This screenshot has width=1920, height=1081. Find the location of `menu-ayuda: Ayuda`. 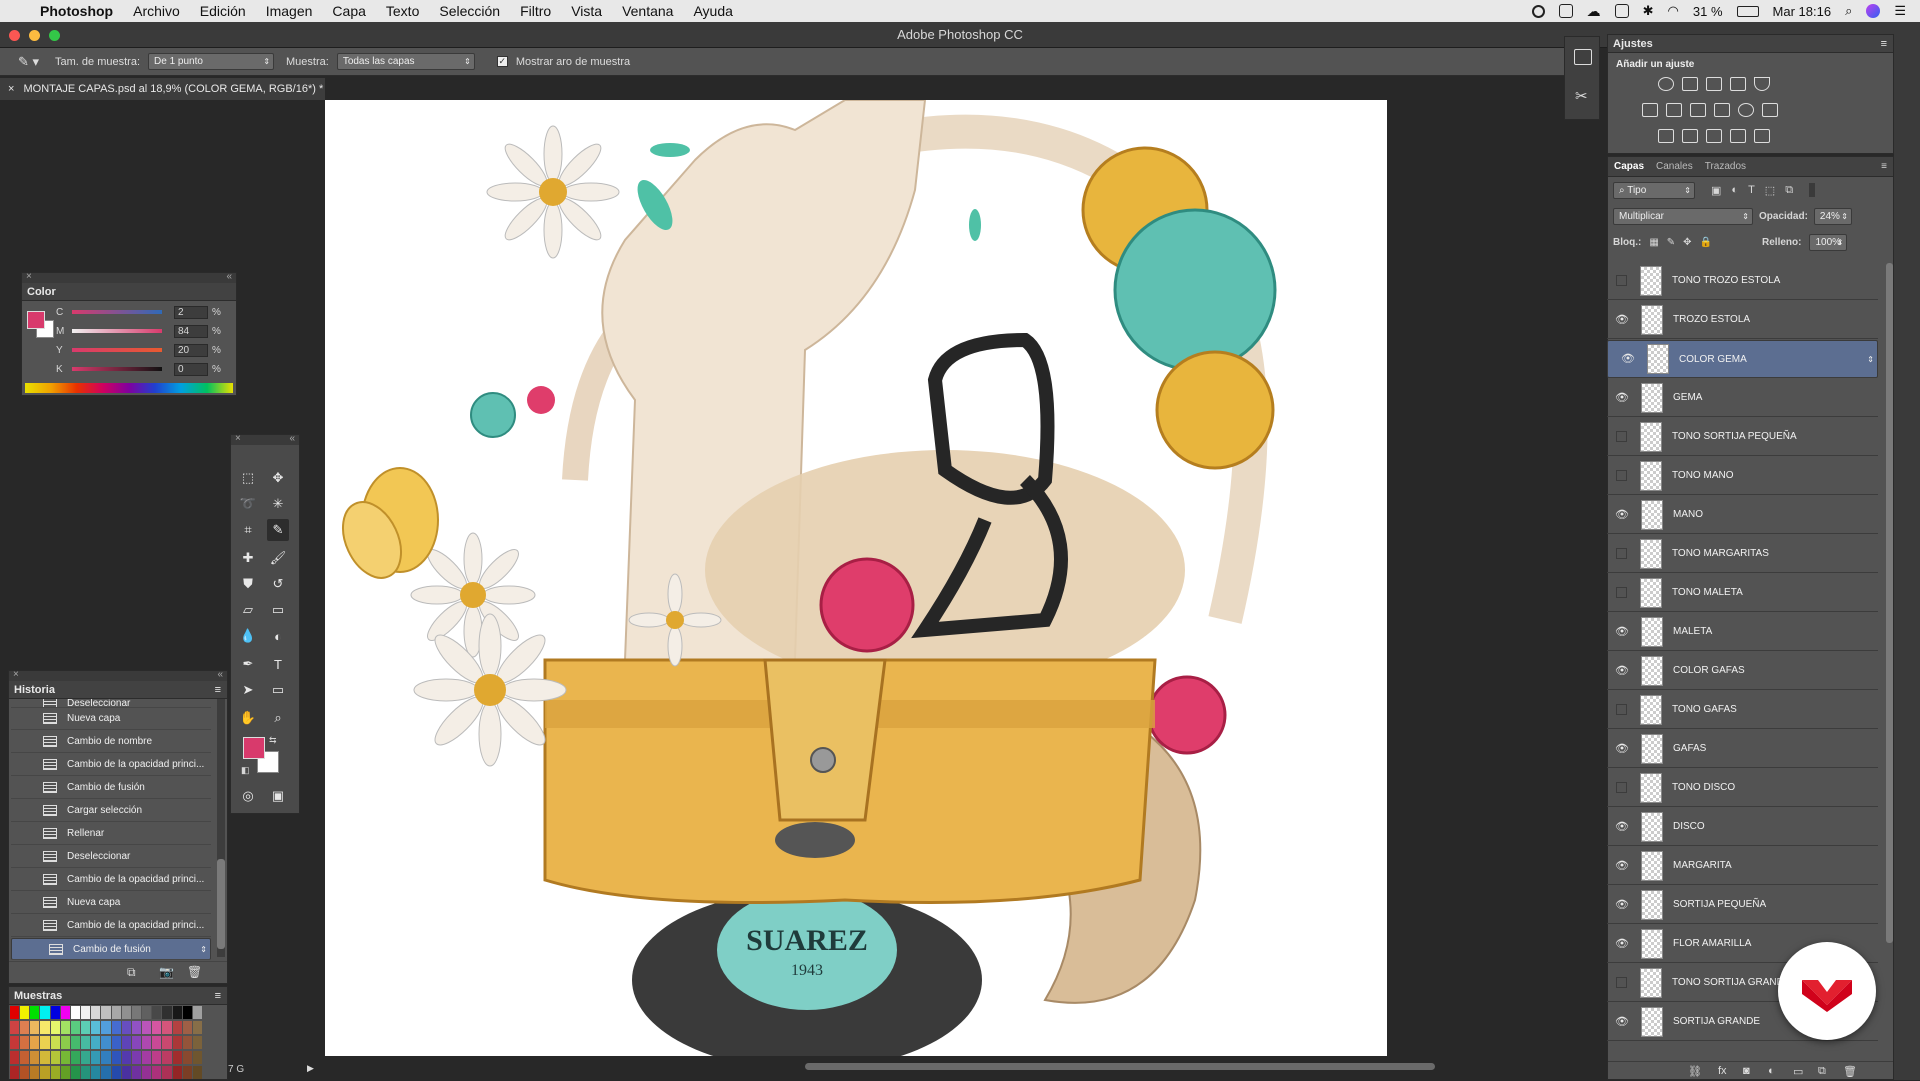

menu-ayuda: Ayuda is located at coordinates (712, 11).